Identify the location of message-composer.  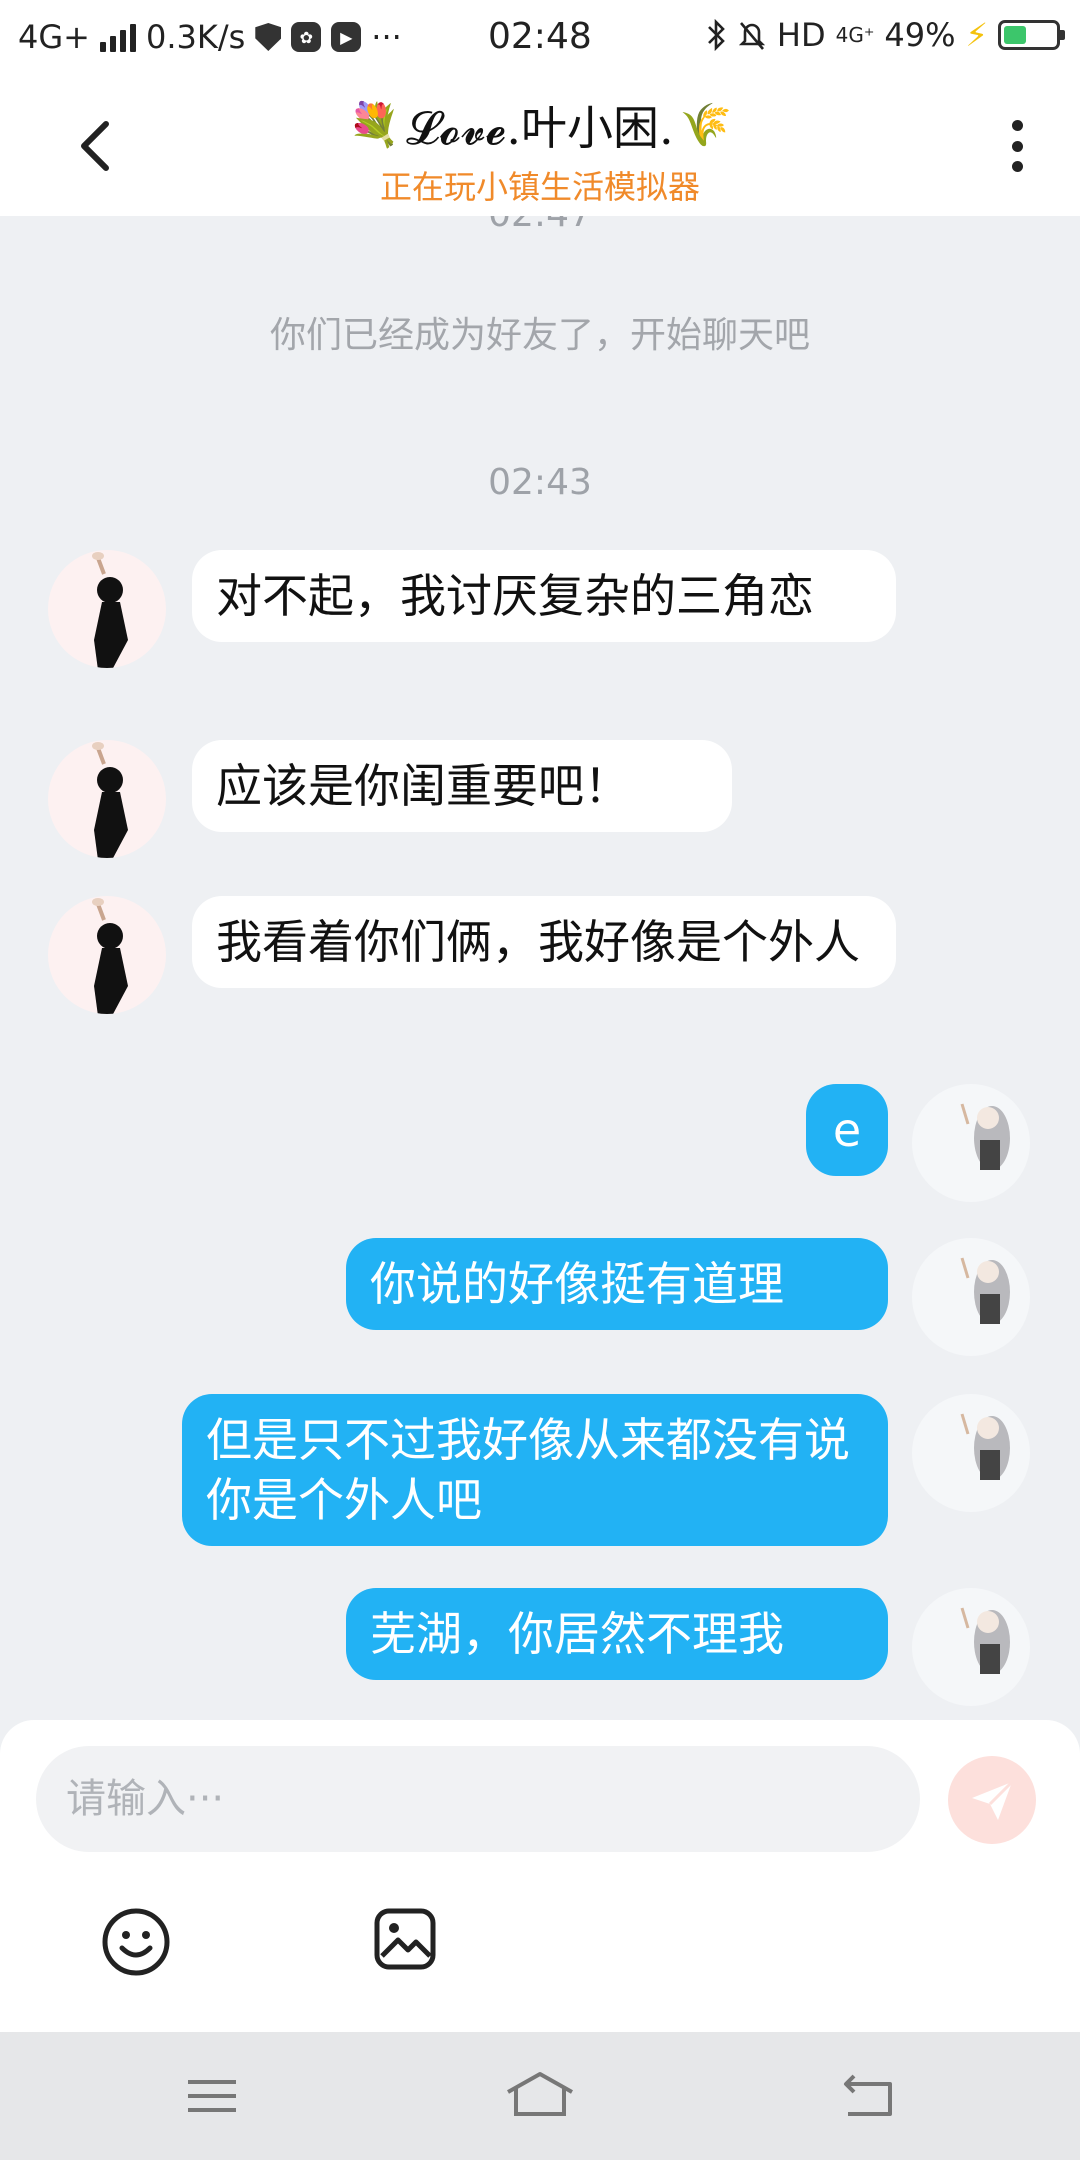
(540, 1876).